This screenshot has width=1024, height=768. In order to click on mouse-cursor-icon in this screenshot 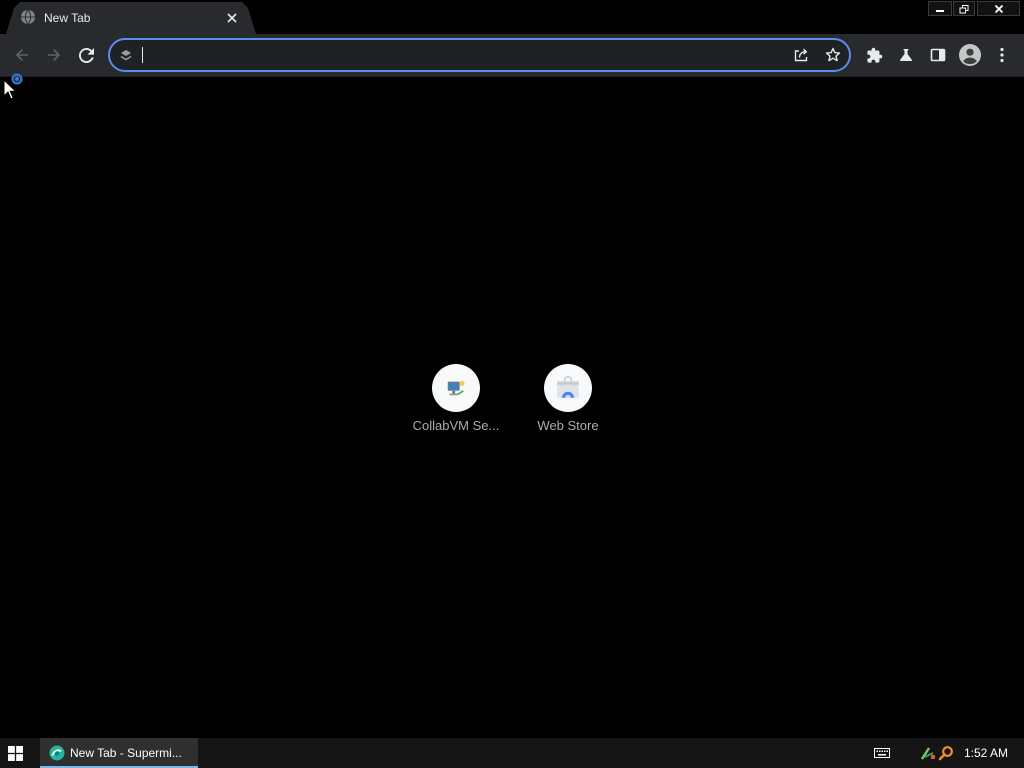, I will do `click(15, 87)`.